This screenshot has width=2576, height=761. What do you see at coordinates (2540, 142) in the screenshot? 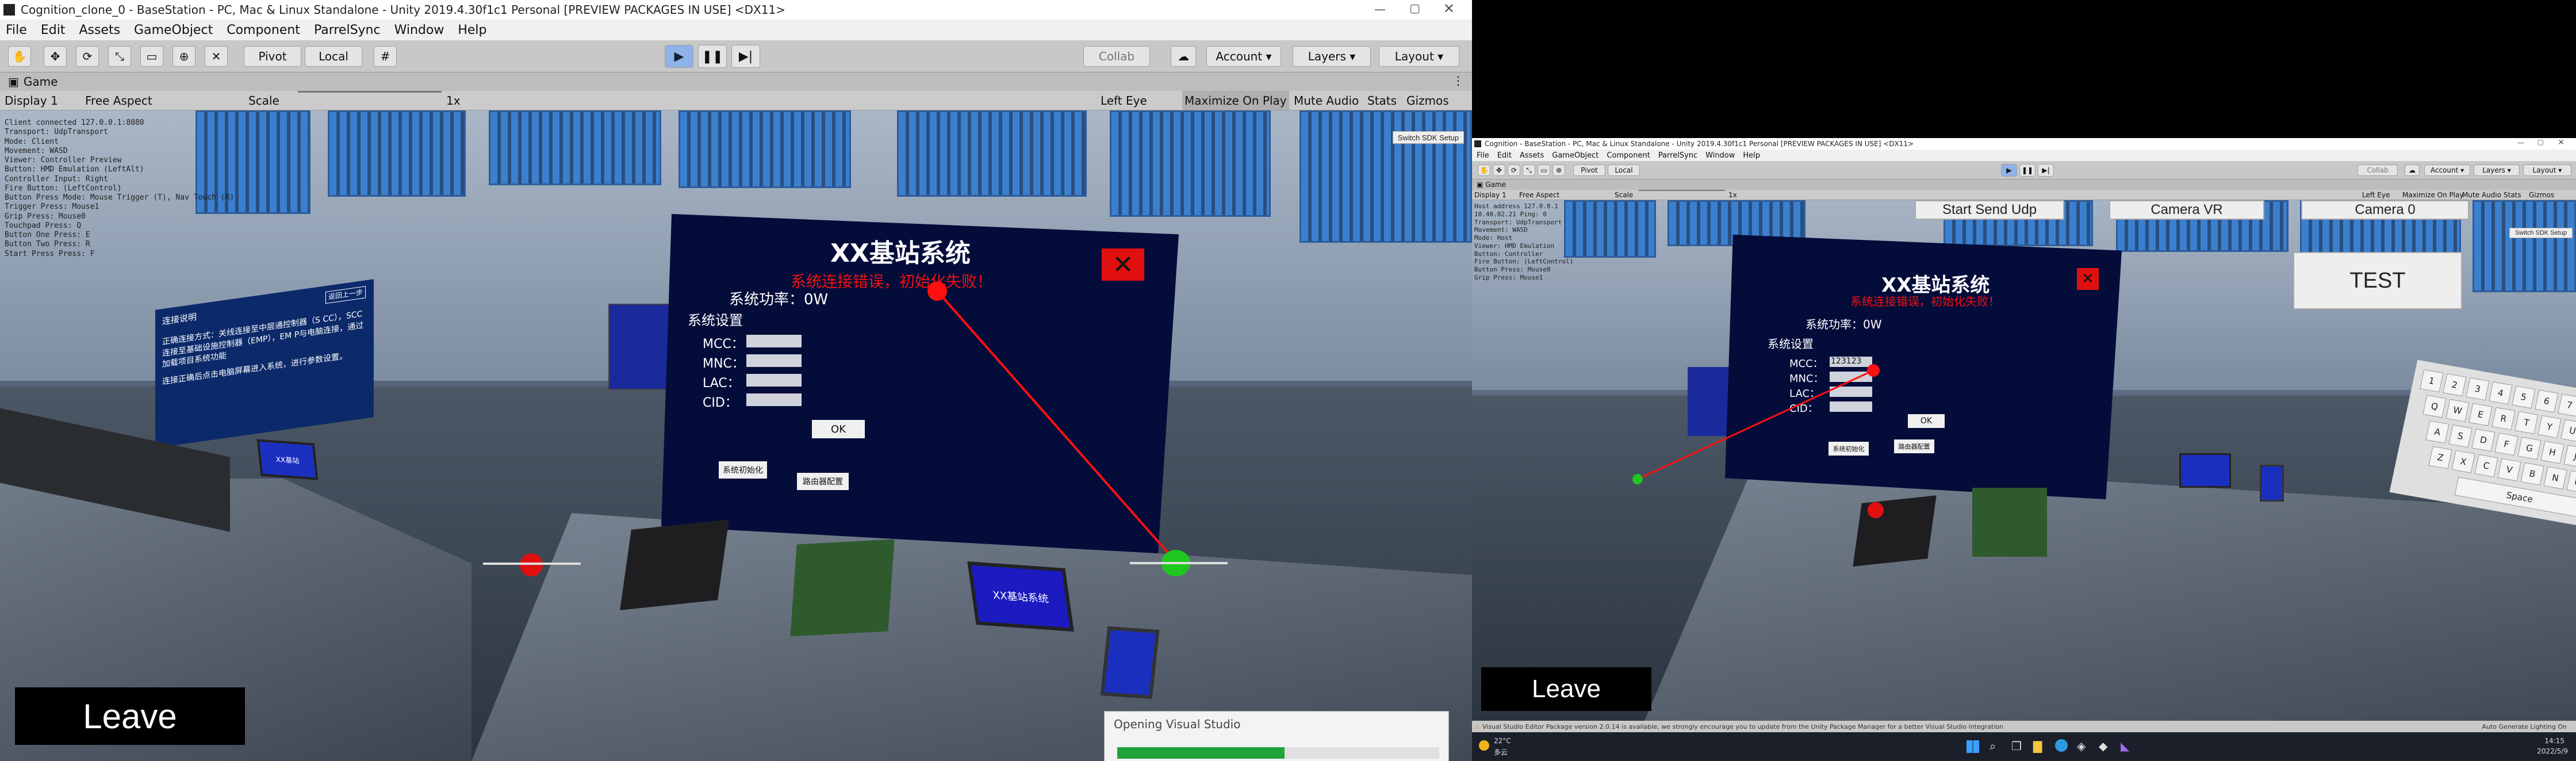
I see `maximize-icon: ▢` at bounding box center [2540, 142].